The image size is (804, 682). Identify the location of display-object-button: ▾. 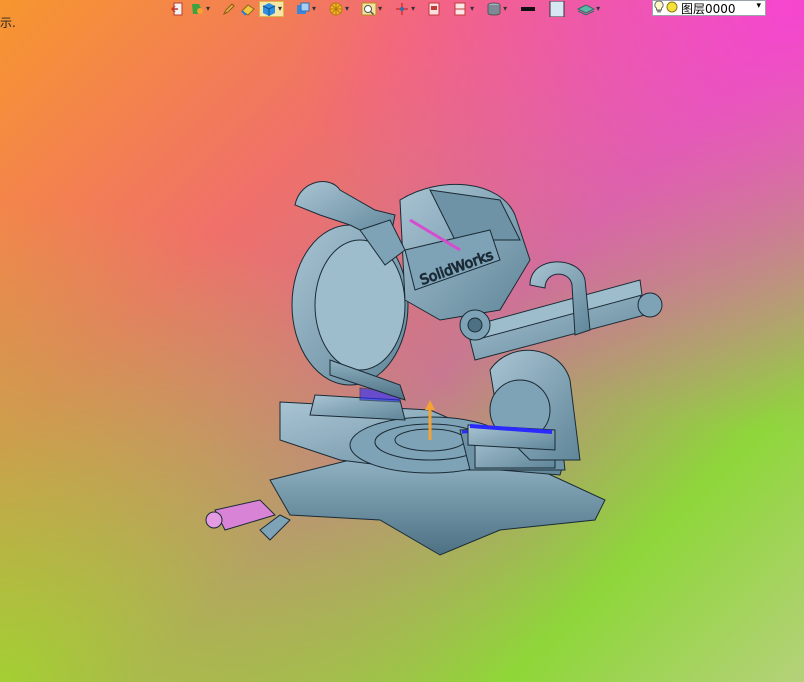
(496, 9).